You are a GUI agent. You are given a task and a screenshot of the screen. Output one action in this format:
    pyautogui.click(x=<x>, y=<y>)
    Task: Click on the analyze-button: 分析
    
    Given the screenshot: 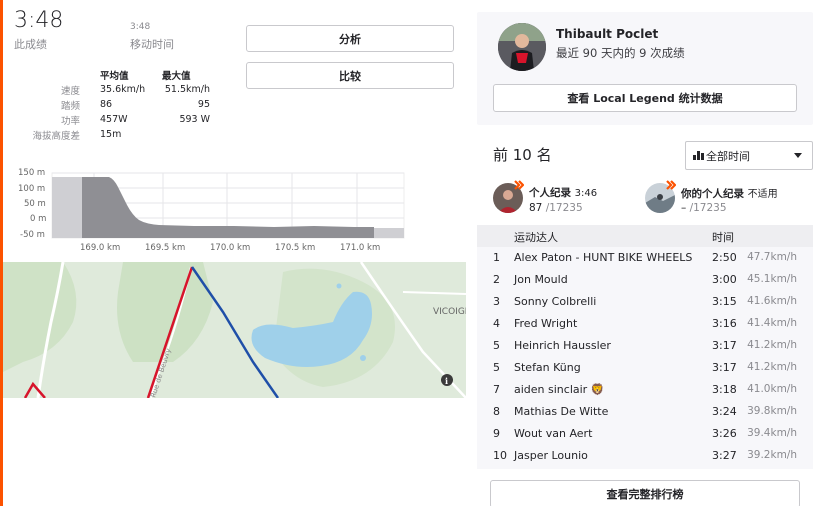 What is the action you would take?
    pyautogui.click(x=350, y=38)
    